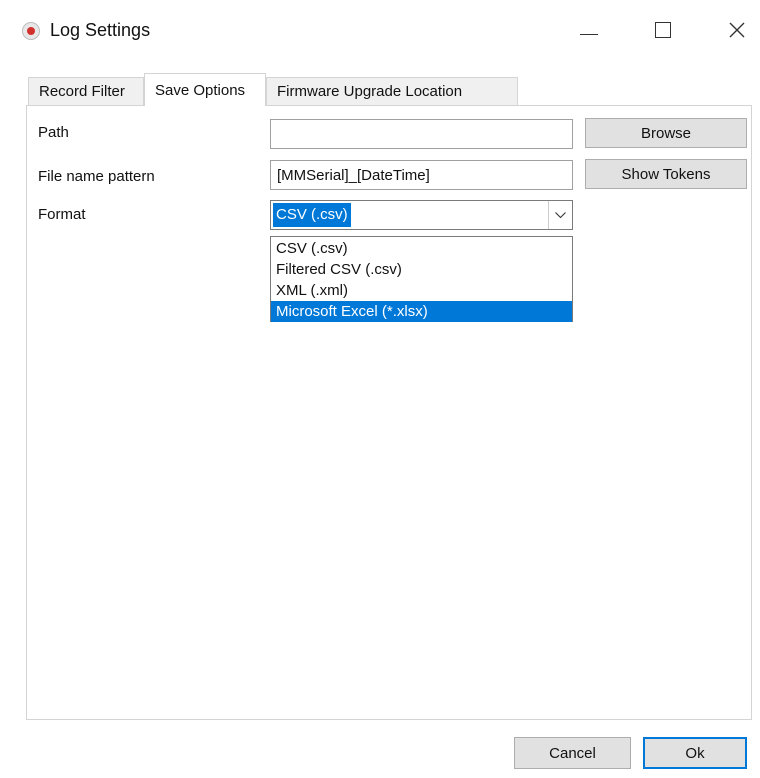  What do you see at coordinates (421, 290) in the screenshot?
I see `format-option-xml: XML (.xml)` at bounding box center [421, 290].